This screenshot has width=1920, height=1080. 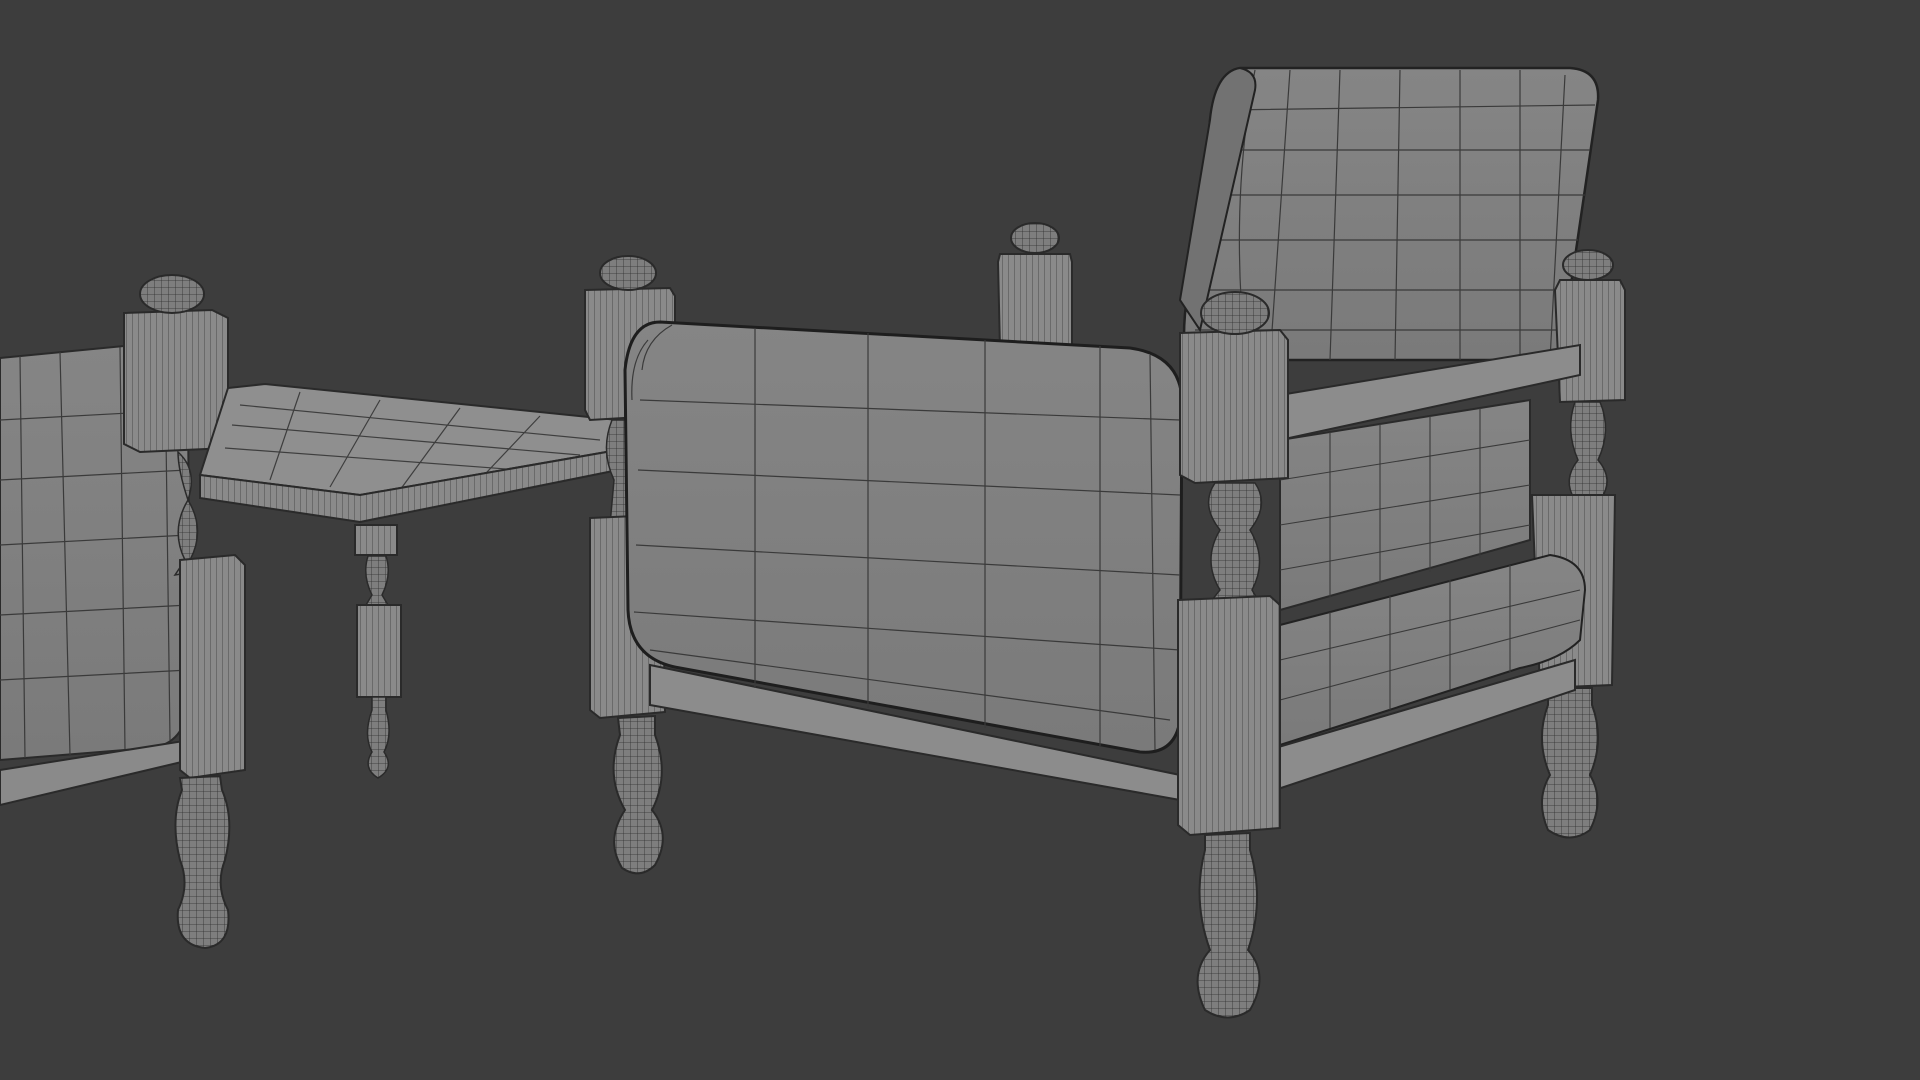 I want to click on armchair-left-leg, so click(x=202, y=862).